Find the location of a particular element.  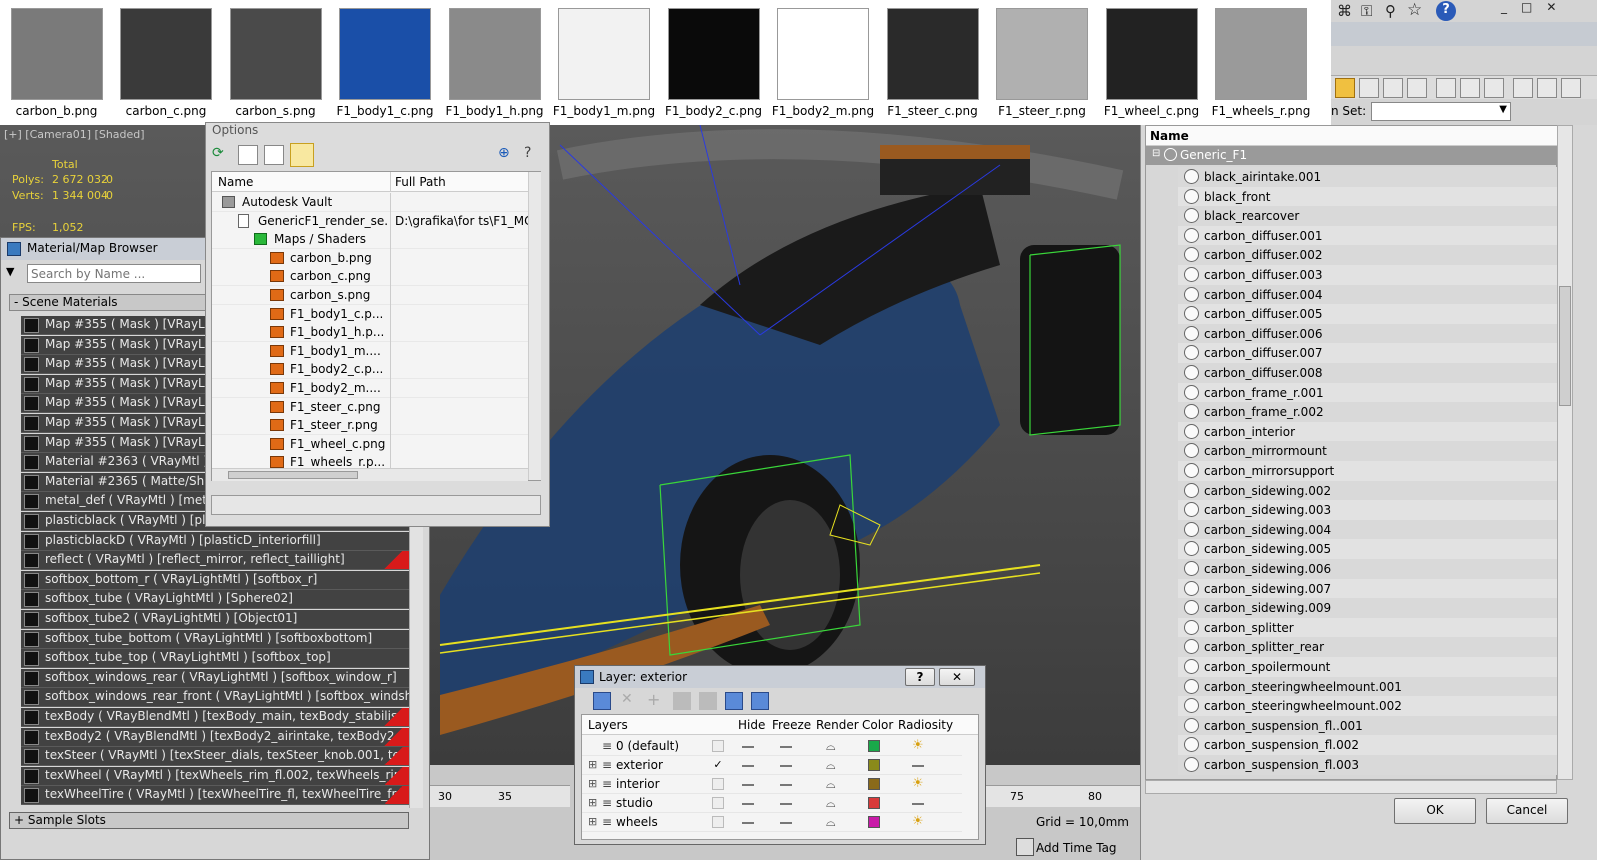

collapse-icon: ⊟ is located at coordinates (1156, 153).